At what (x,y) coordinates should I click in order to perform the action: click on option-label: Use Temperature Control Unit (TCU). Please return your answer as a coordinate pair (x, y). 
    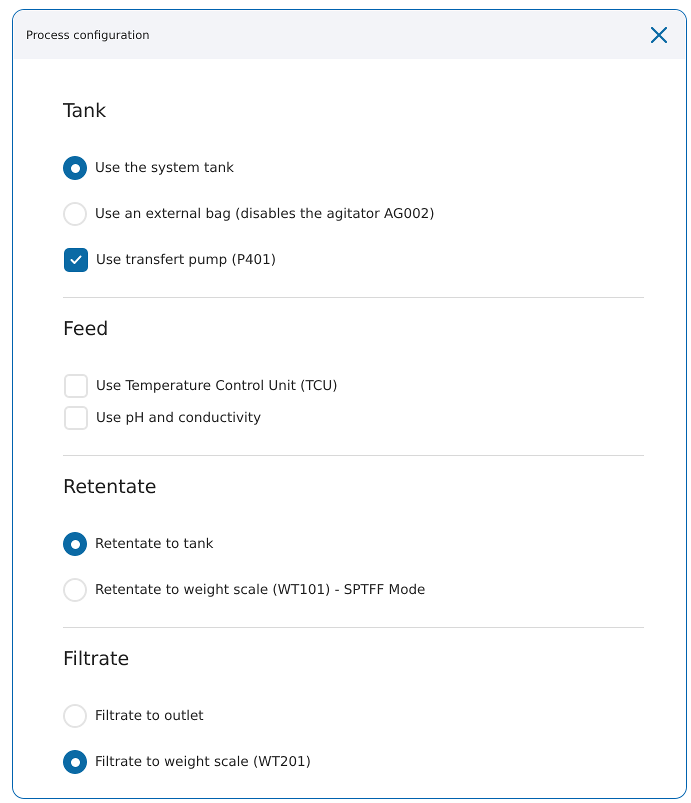
    Looking at the image, I should click on (217, 386).